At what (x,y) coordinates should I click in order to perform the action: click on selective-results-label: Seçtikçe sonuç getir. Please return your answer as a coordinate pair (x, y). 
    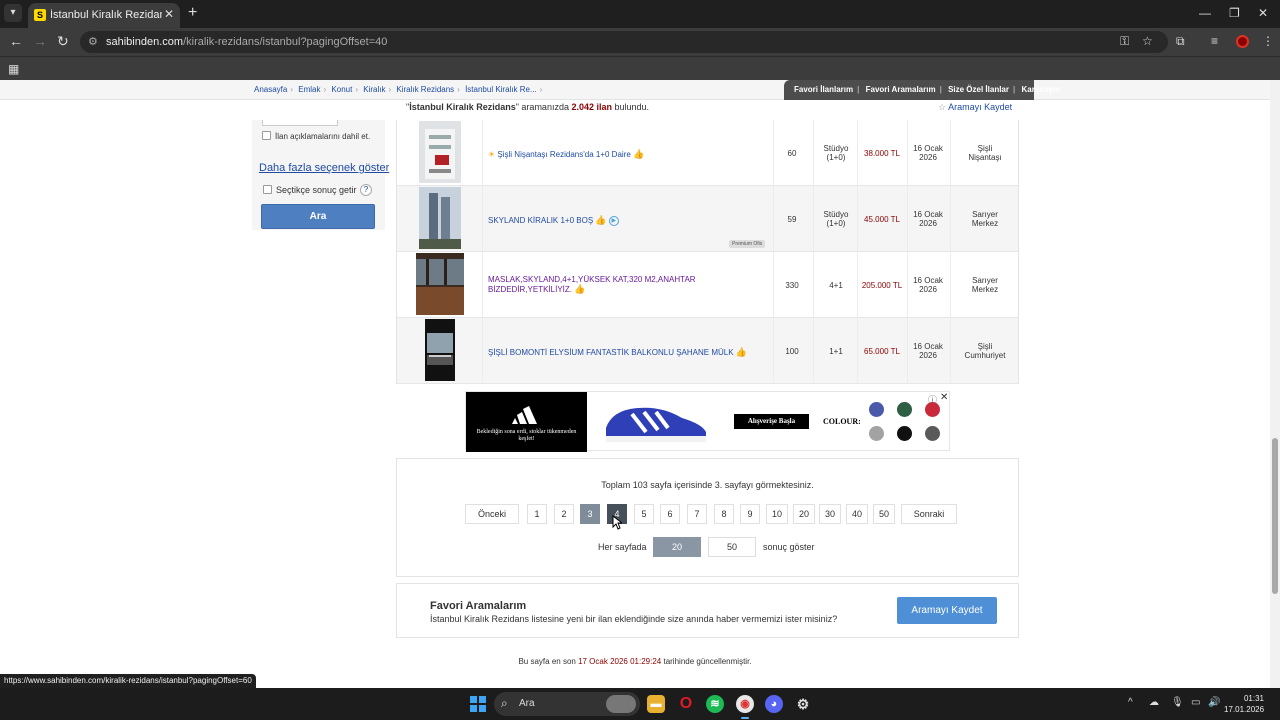
    Looking at the image, I should click on (316, 190).